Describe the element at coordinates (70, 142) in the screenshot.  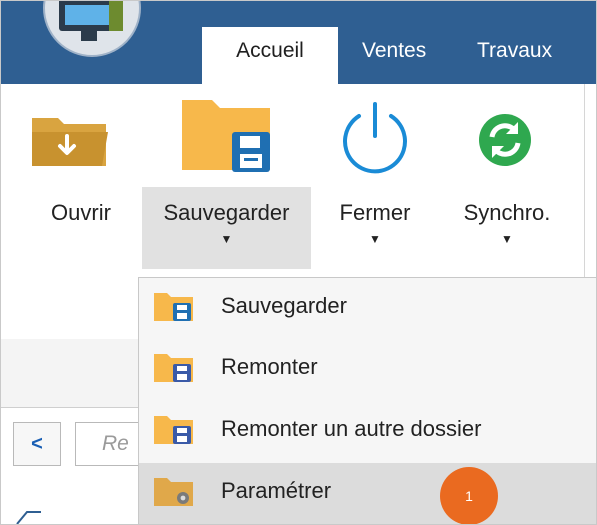
I see `folder-open-icon` at that location.